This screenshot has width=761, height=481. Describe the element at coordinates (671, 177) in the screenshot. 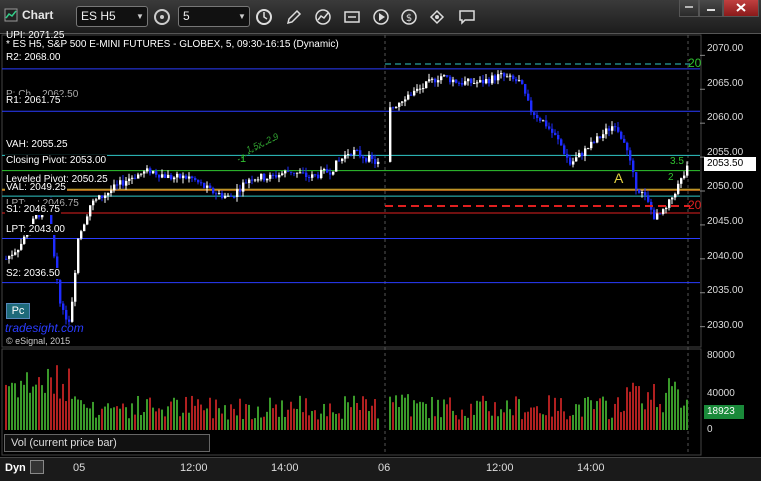

I see `two-label: 2` at that location.